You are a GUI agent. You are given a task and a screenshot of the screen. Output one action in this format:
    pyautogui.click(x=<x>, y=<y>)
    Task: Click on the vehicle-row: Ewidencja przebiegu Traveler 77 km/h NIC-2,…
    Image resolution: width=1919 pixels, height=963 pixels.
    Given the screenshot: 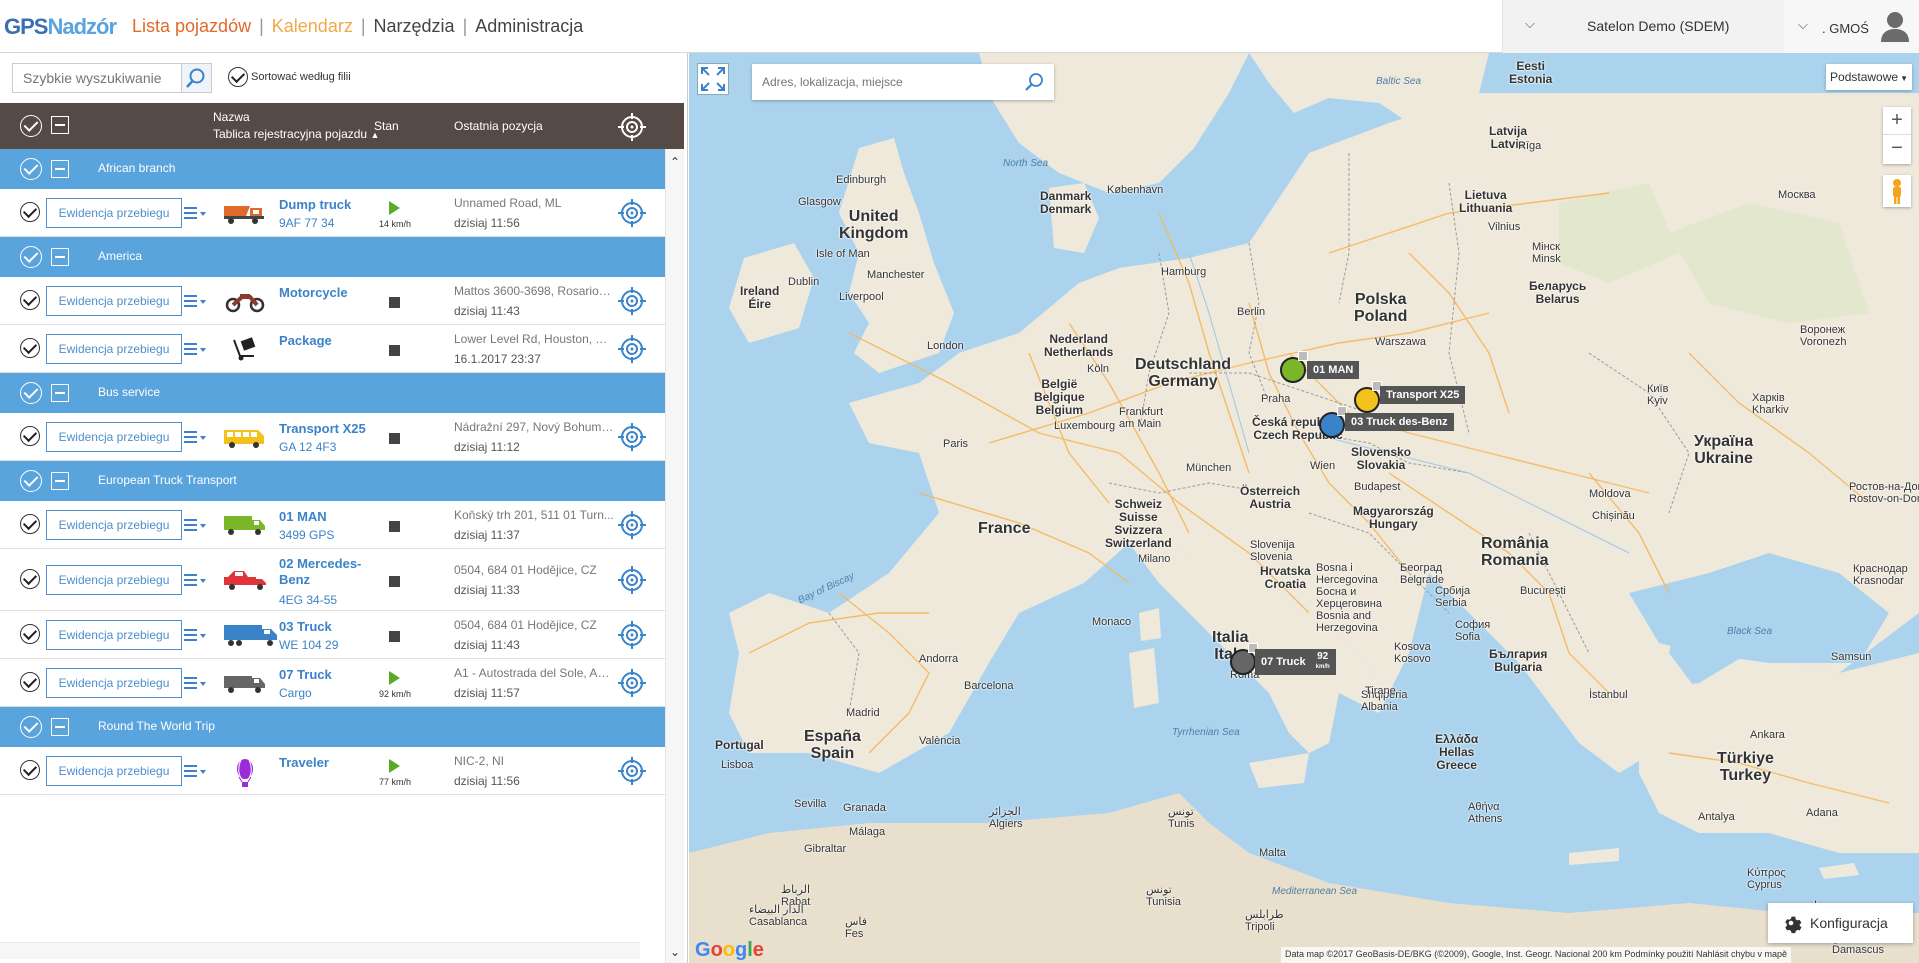 What is the action you would take?
    pyautogui.click(x=332, y=771)
    